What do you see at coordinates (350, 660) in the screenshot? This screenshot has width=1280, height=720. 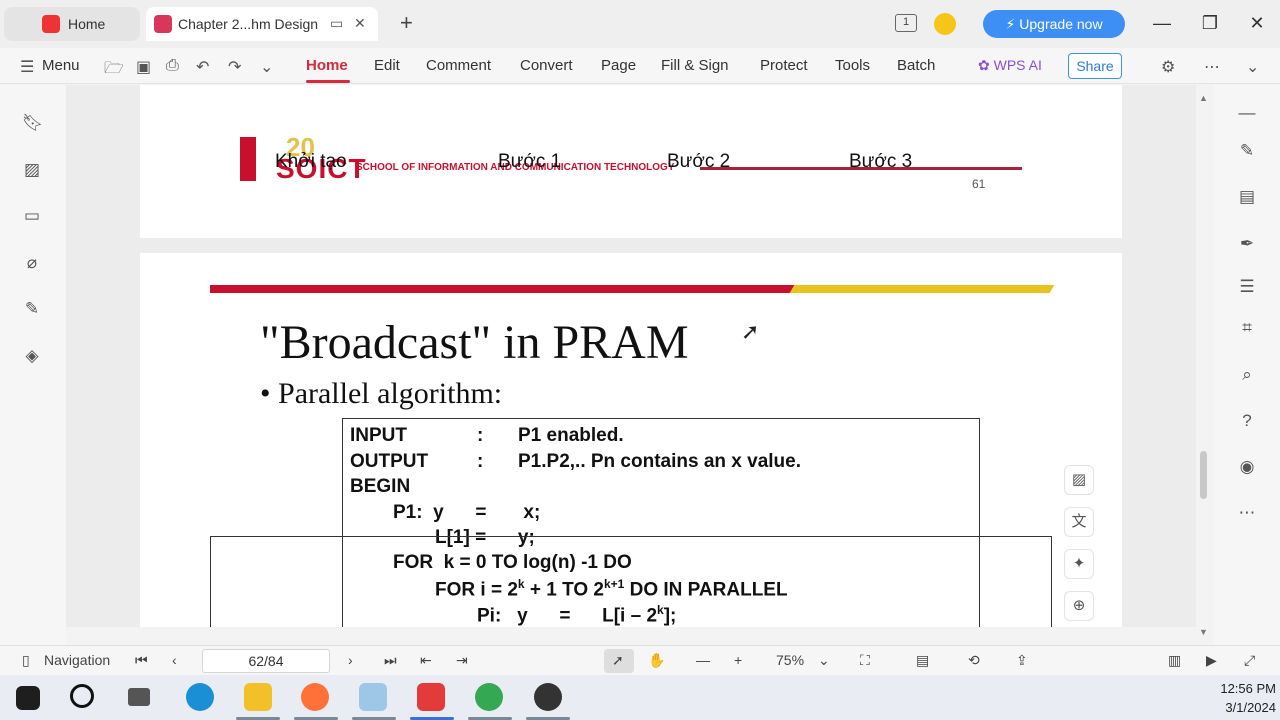 I see `next-page-icon: ›` at bounding box center [350, 660].